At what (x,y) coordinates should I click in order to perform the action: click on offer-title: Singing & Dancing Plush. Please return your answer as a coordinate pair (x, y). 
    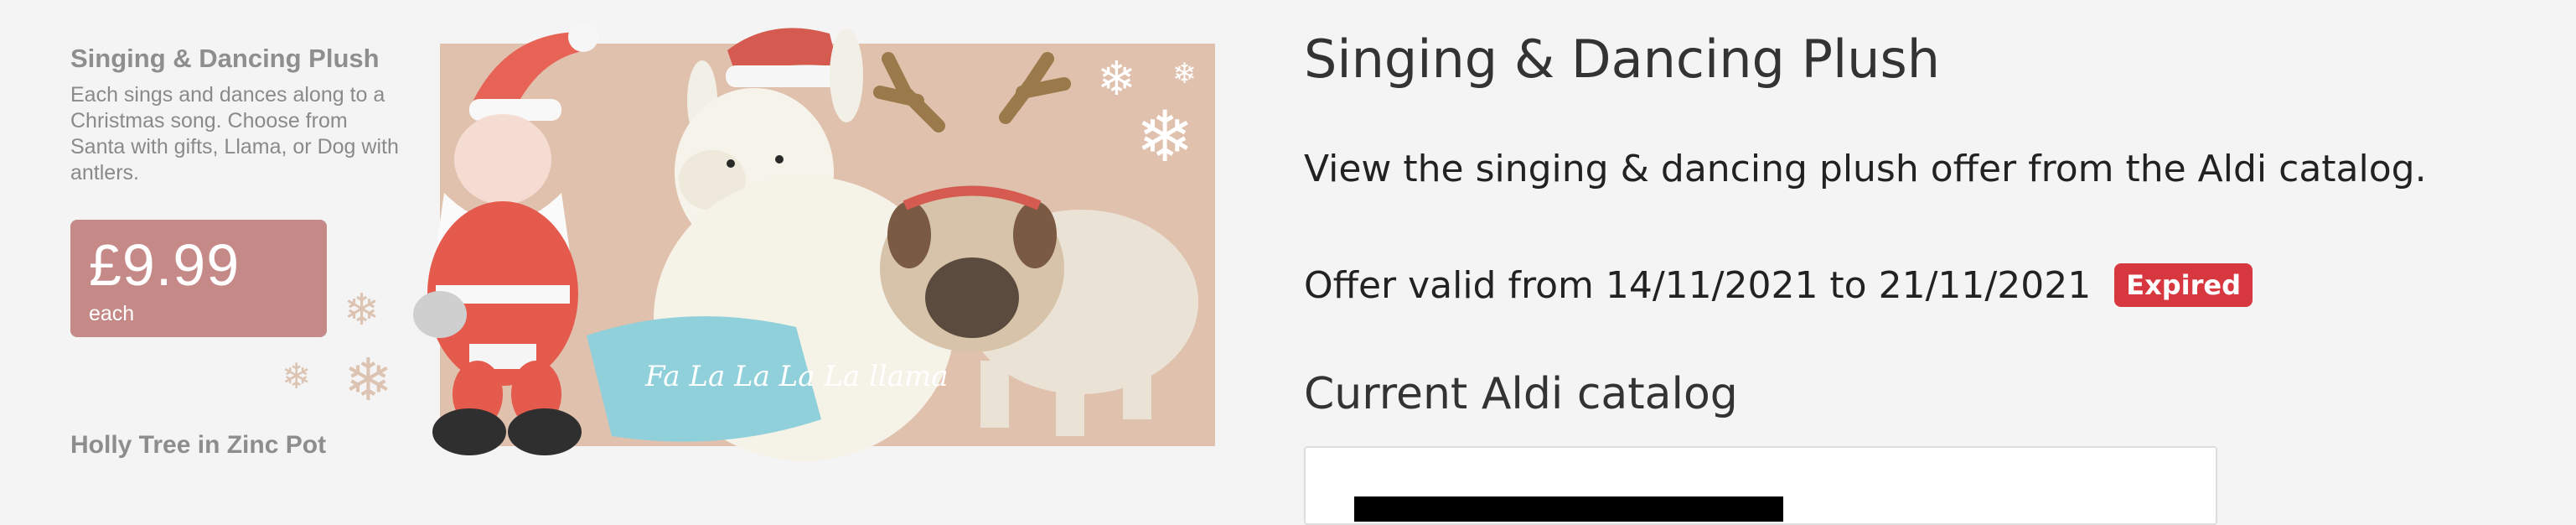
    Looking at the image, I should click on (1622, 59).